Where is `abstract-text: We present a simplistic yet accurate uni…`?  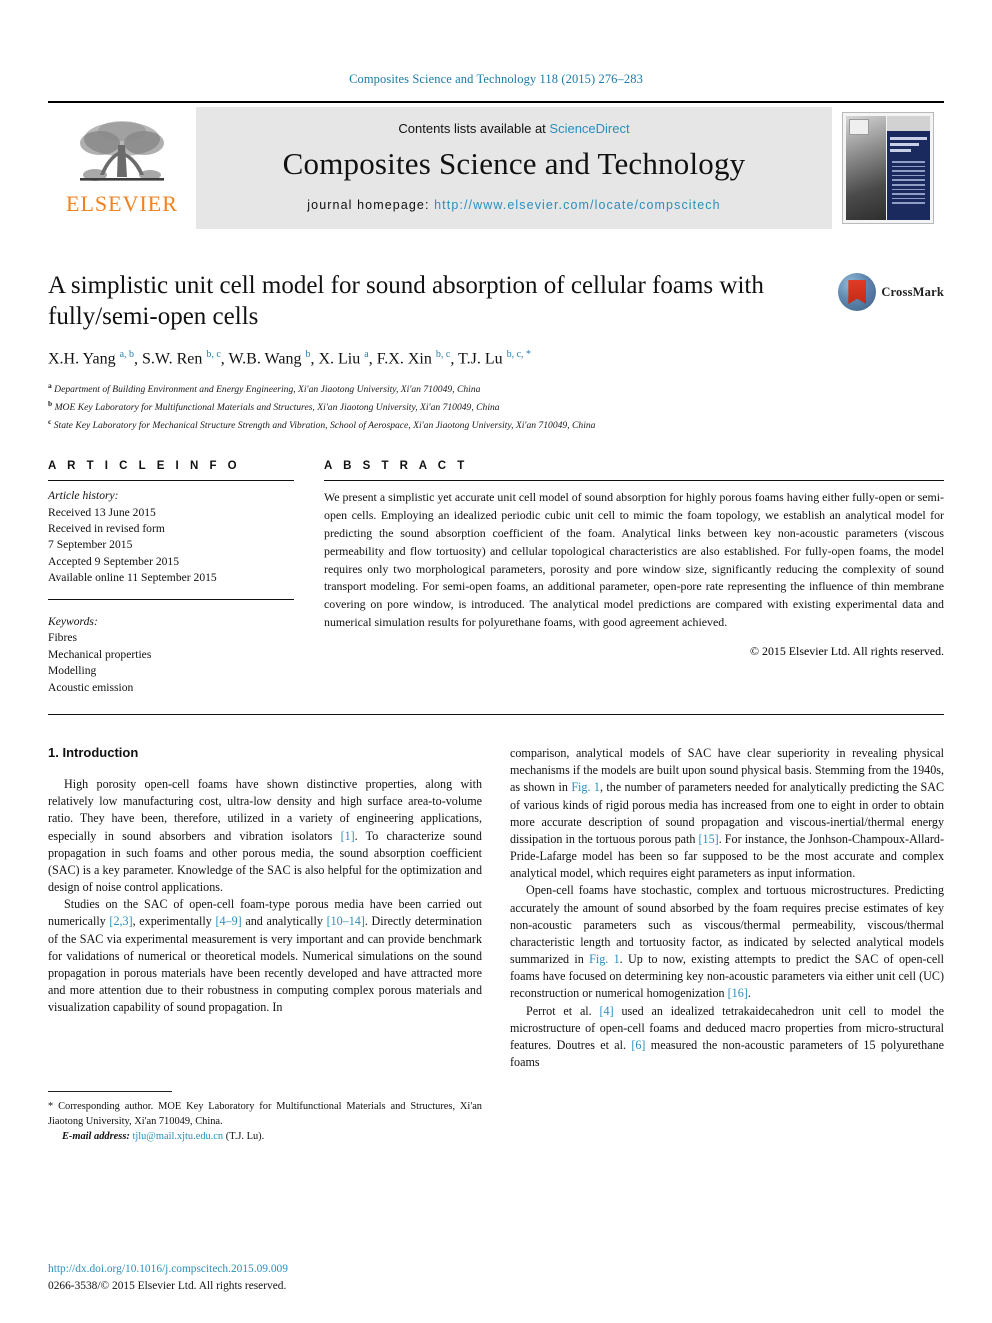 abstract-text: We present a simplistic yet accurate uni… is located at coordinates (634, 560).